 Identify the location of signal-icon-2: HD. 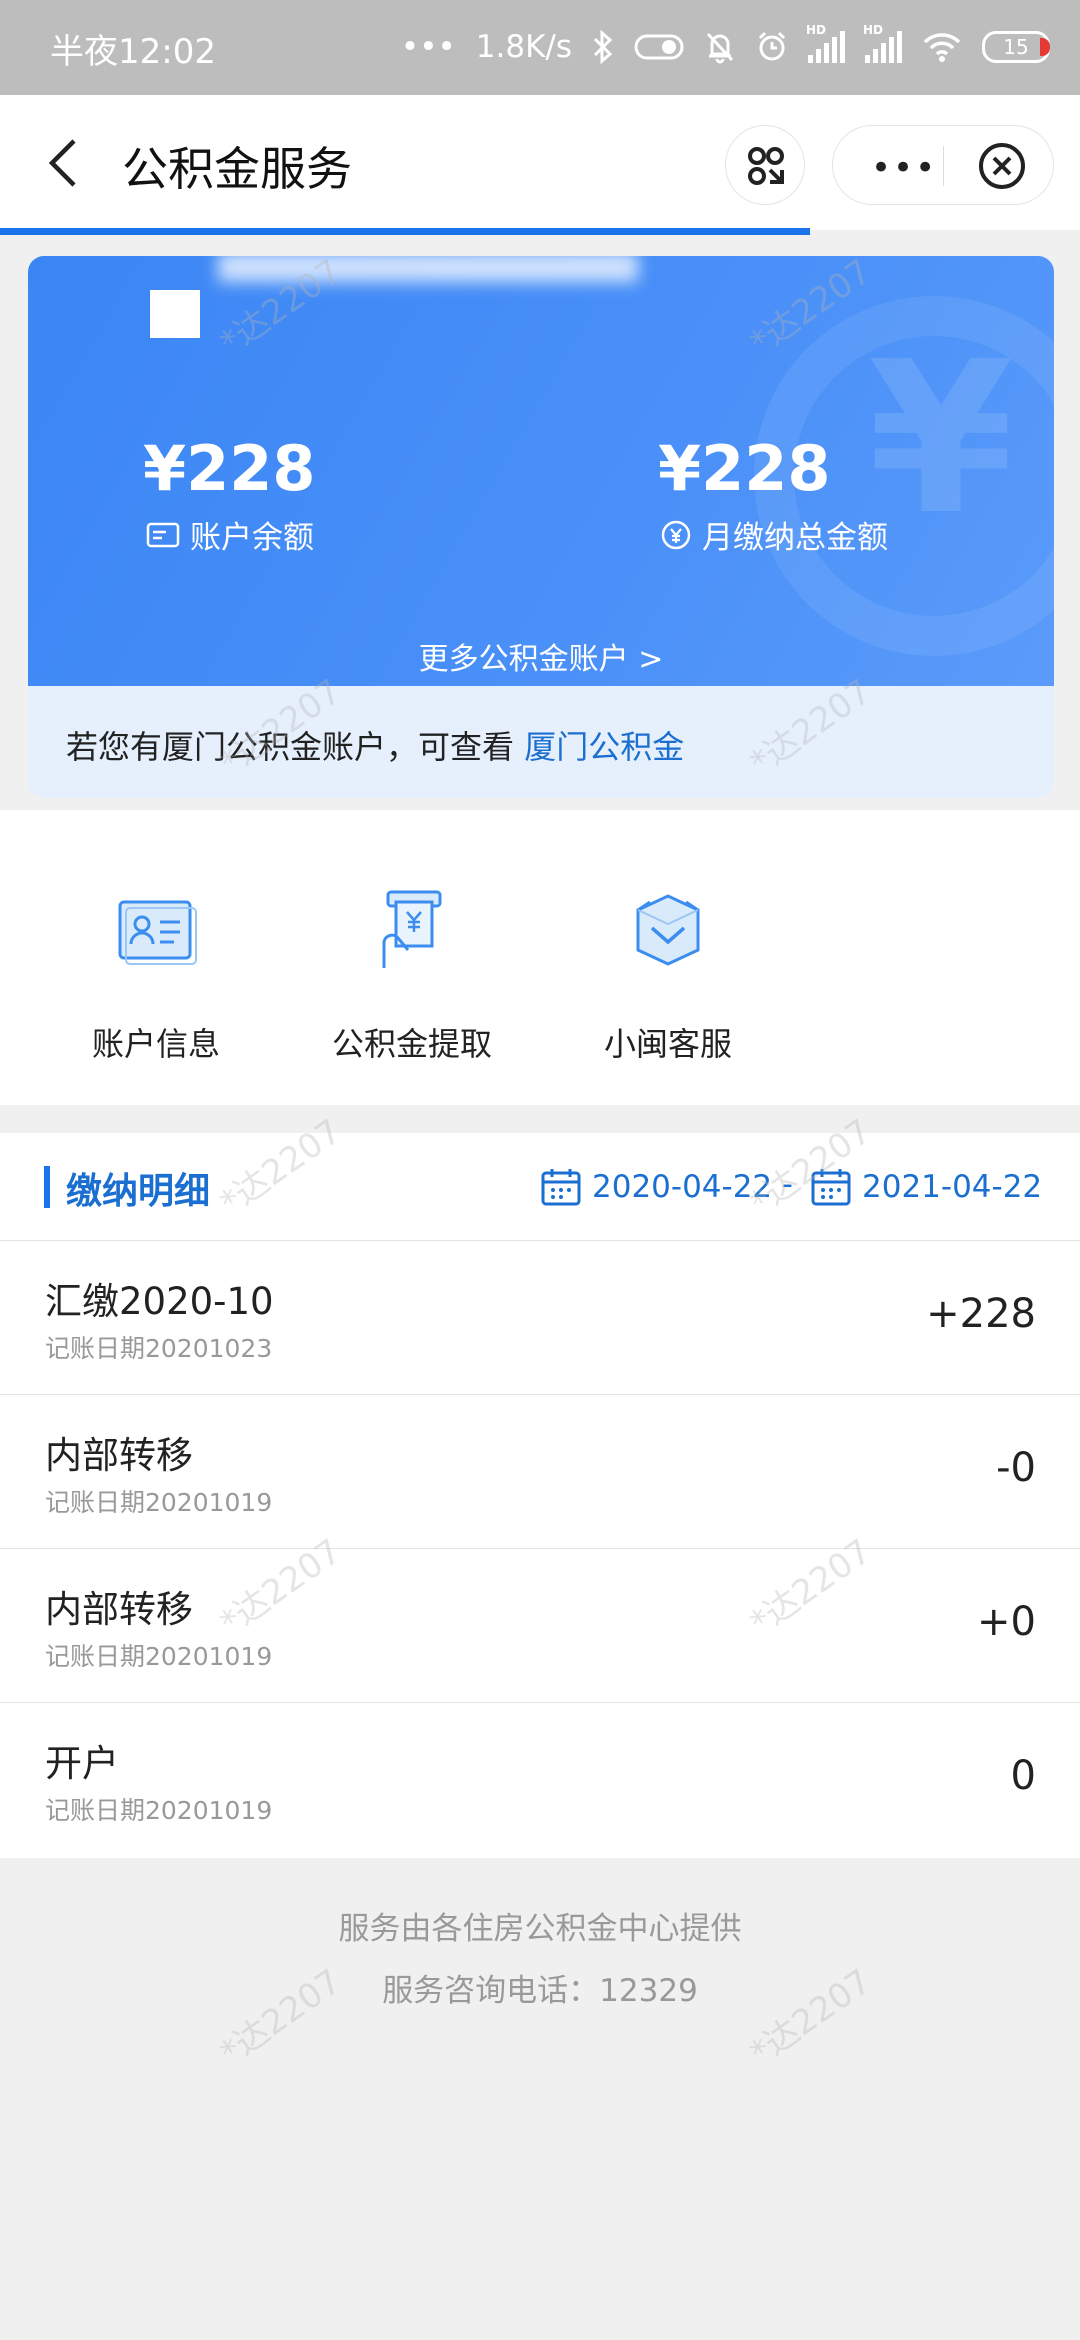
(882, 43).